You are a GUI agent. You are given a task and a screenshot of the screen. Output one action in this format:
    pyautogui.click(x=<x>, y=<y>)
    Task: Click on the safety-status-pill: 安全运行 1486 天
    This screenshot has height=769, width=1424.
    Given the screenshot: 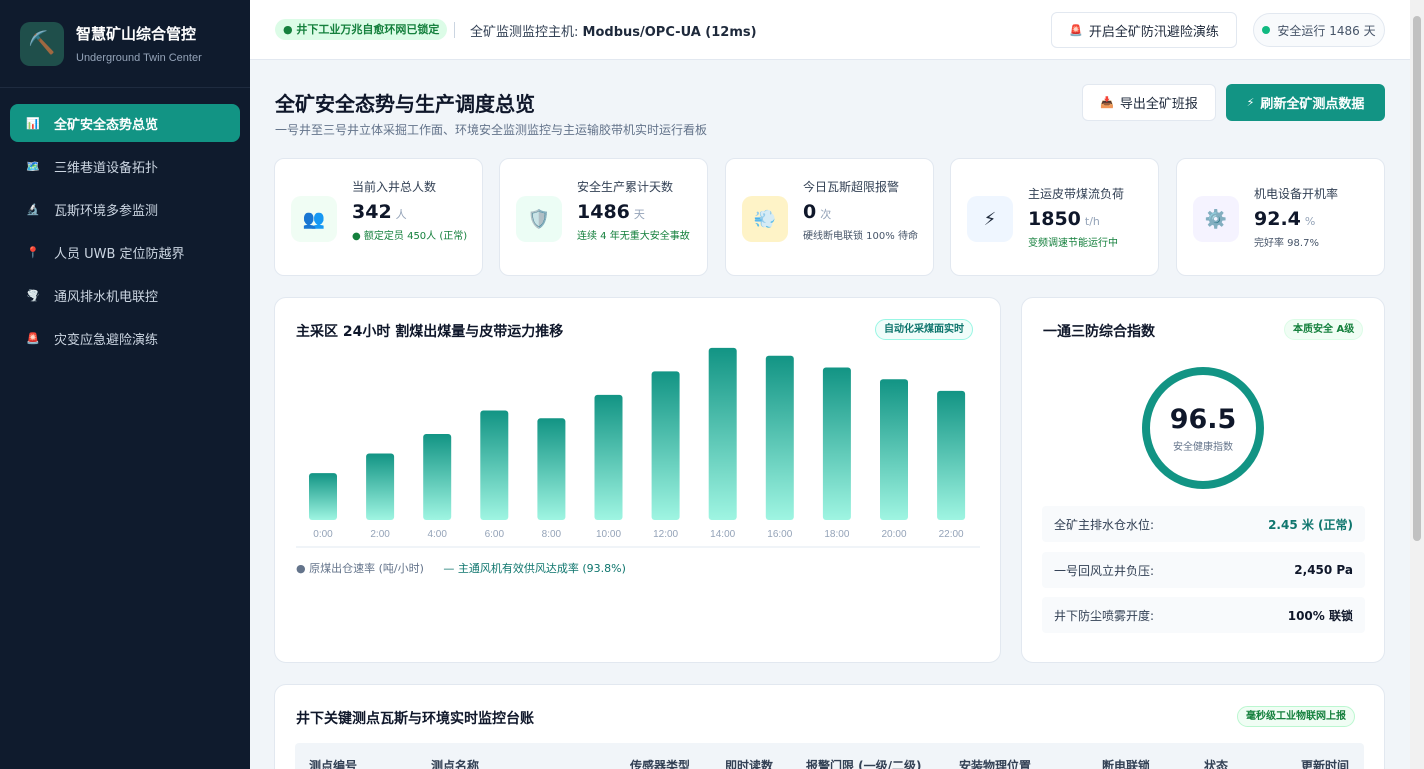 What is the action you would take?
    pyautogui.click(x=1319, y=30)
    